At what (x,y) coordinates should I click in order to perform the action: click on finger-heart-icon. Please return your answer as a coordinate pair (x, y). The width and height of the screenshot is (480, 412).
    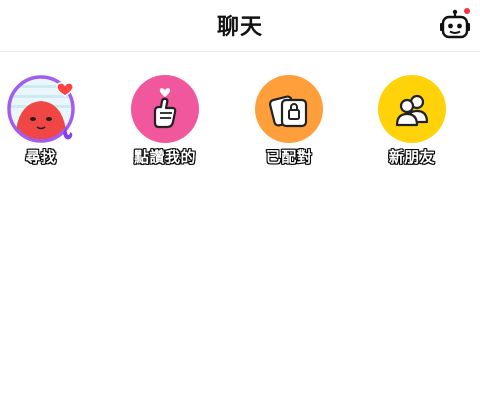
    Looking at the image, I should click on (165, 108).